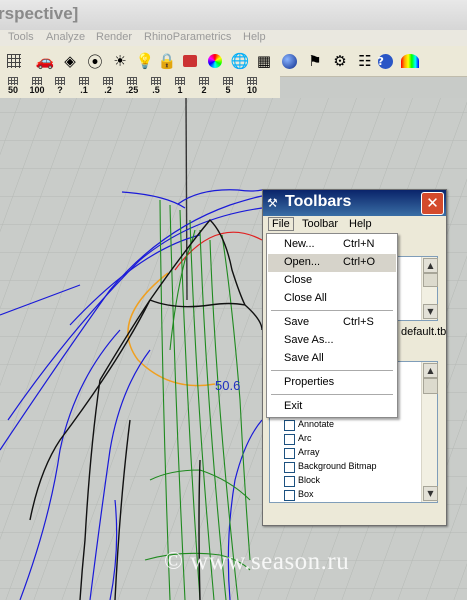  I want to click on menu-rhinoparametrics: RhinoParametrics, so click(187, 37).